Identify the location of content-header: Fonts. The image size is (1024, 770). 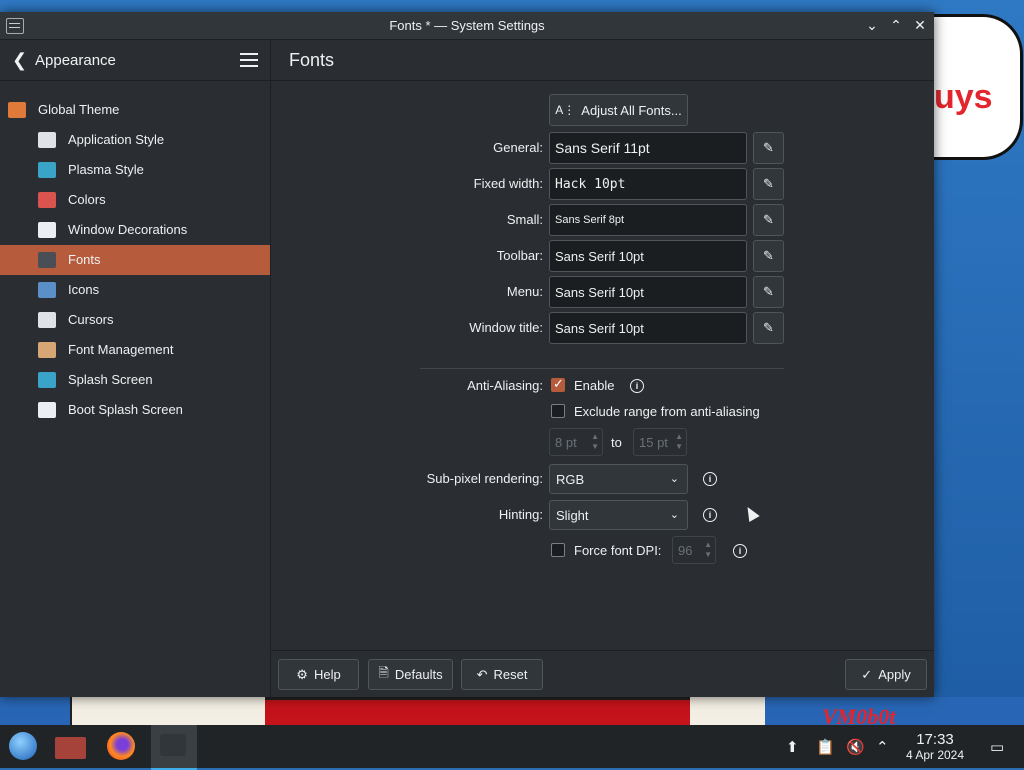
(602, 60).